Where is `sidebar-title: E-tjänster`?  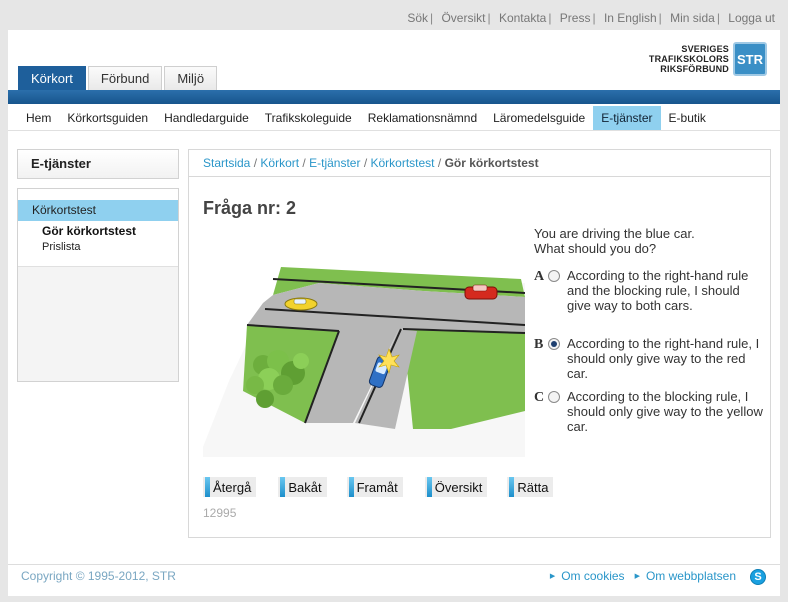 sidebar-title: E-tjänster is located at coordinates (98, 164).